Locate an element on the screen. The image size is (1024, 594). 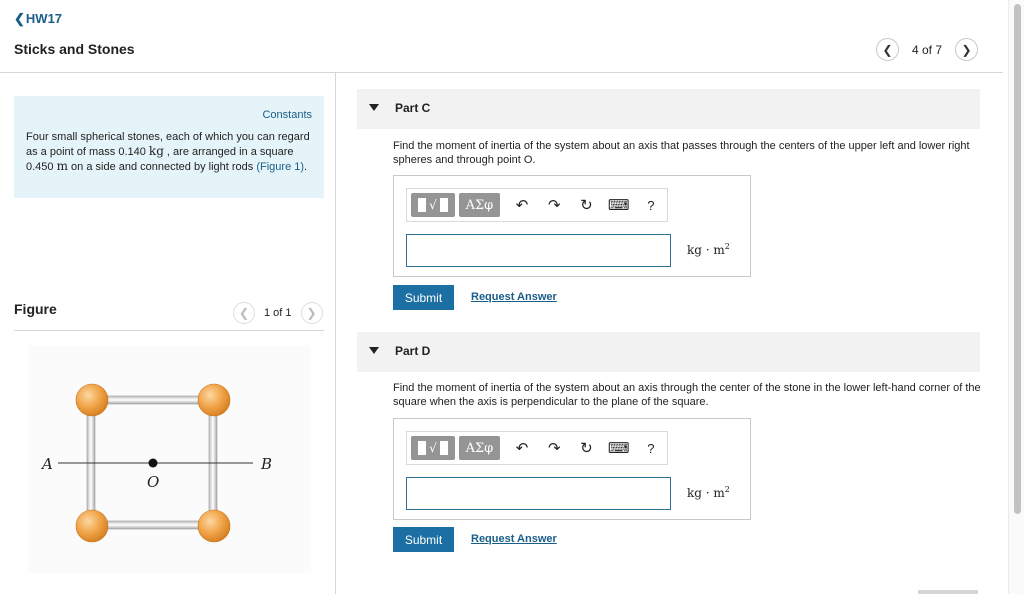
next-part-header-fragment is located at coordinates (948, 592).